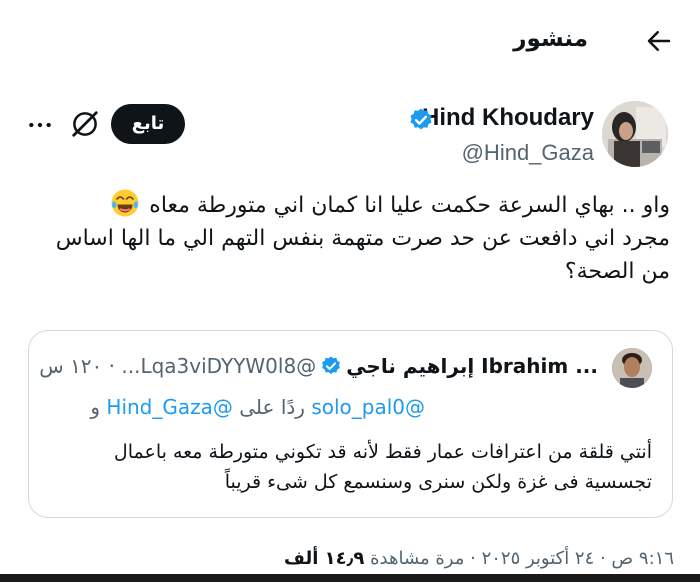  Describe the element at coordinates (368, 407) in the screenshot. I see `reply-mention: @solo_pal0` at that location.